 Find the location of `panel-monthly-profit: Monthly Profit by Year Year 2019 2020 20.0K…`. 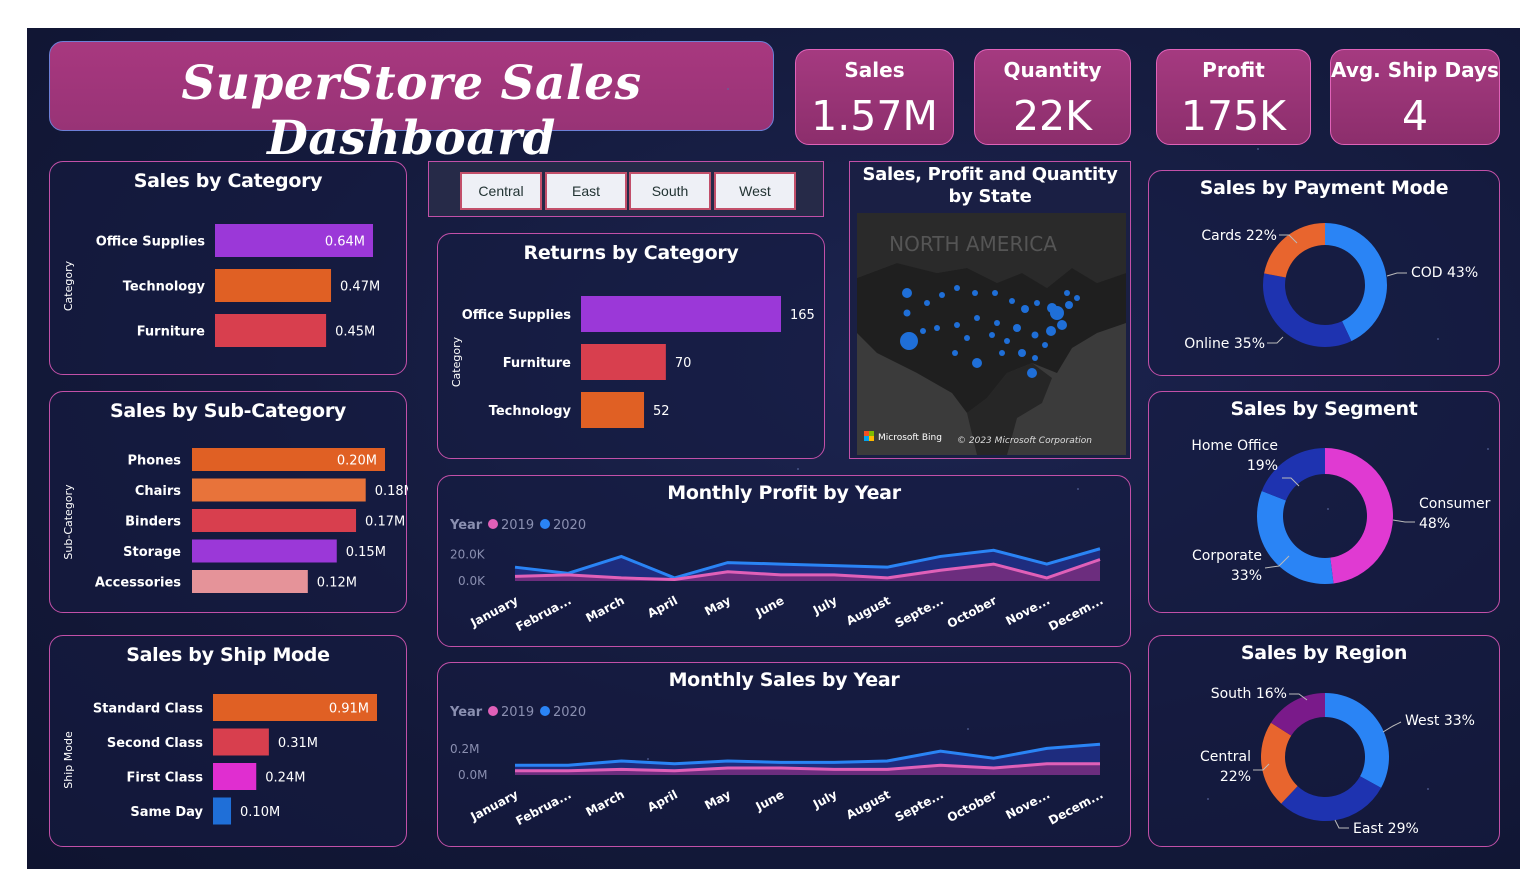

panel-monthly-profit: Monthly Profit by Year Year 2019 2020 20.0K… is located at coordinates (784, 561).